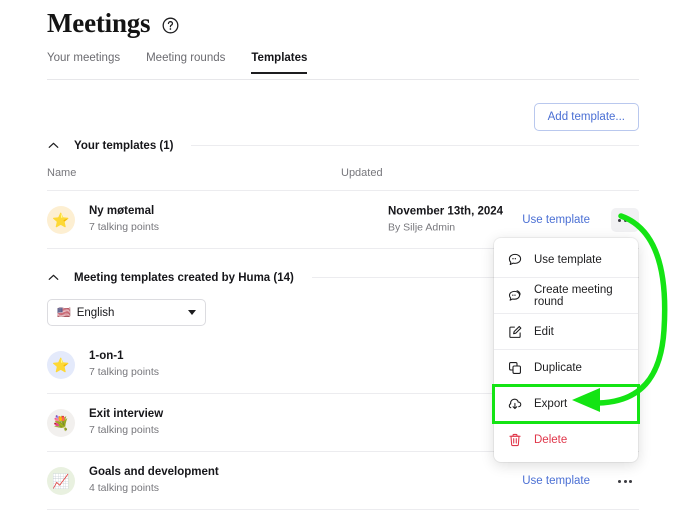 The height and width of the screenshot is (518, 688). I want to click on menu-item-create-meeting-round: Create meeting round, so click(566, 296).